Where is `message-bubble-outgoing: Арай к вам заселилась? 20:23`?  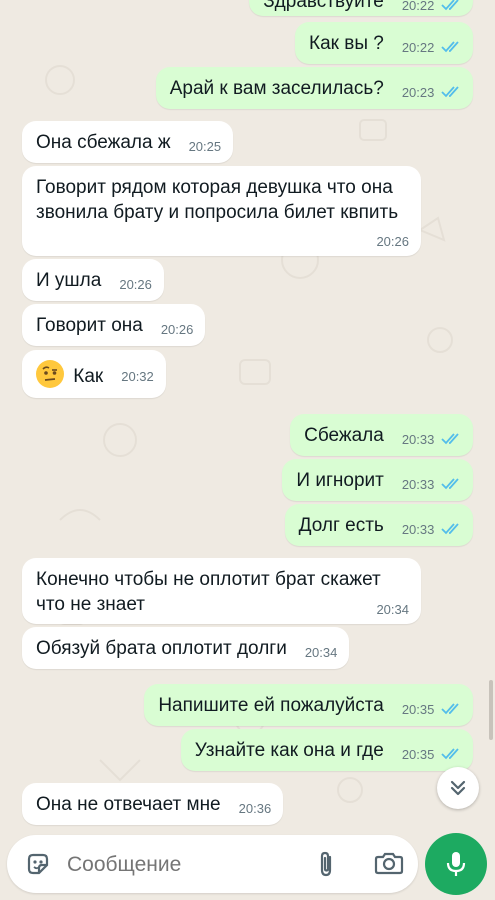 message-bubble-outgoing: Арай к вам заселилась? 20:23 is located at coordinates (314, 88).